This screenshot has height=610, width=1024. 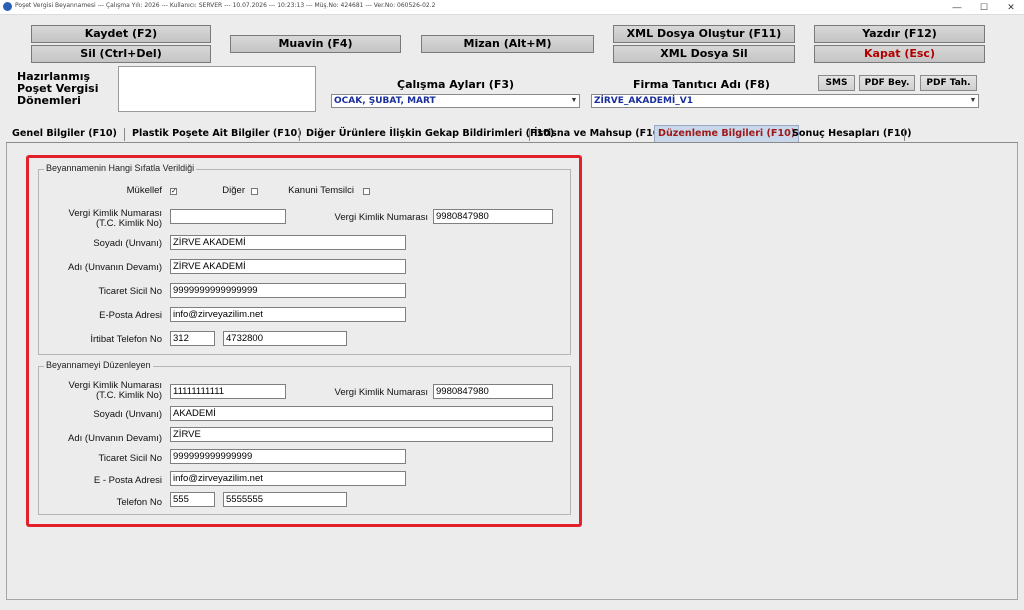 I want to click on tab-underline, so click(x=512, y=142).